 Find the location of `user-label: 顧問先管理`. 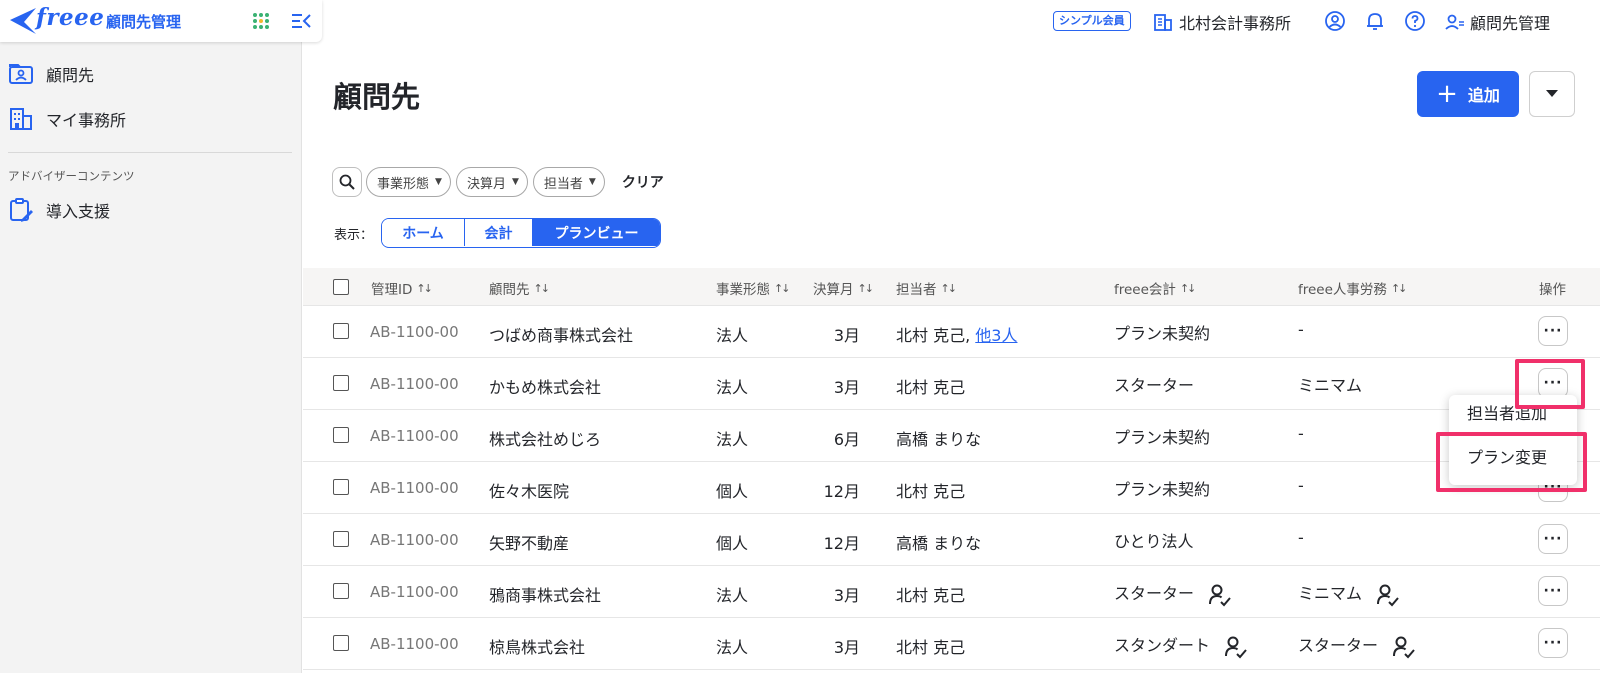

user-label: 顧問先管理 is located at coordinates (1510, 23).